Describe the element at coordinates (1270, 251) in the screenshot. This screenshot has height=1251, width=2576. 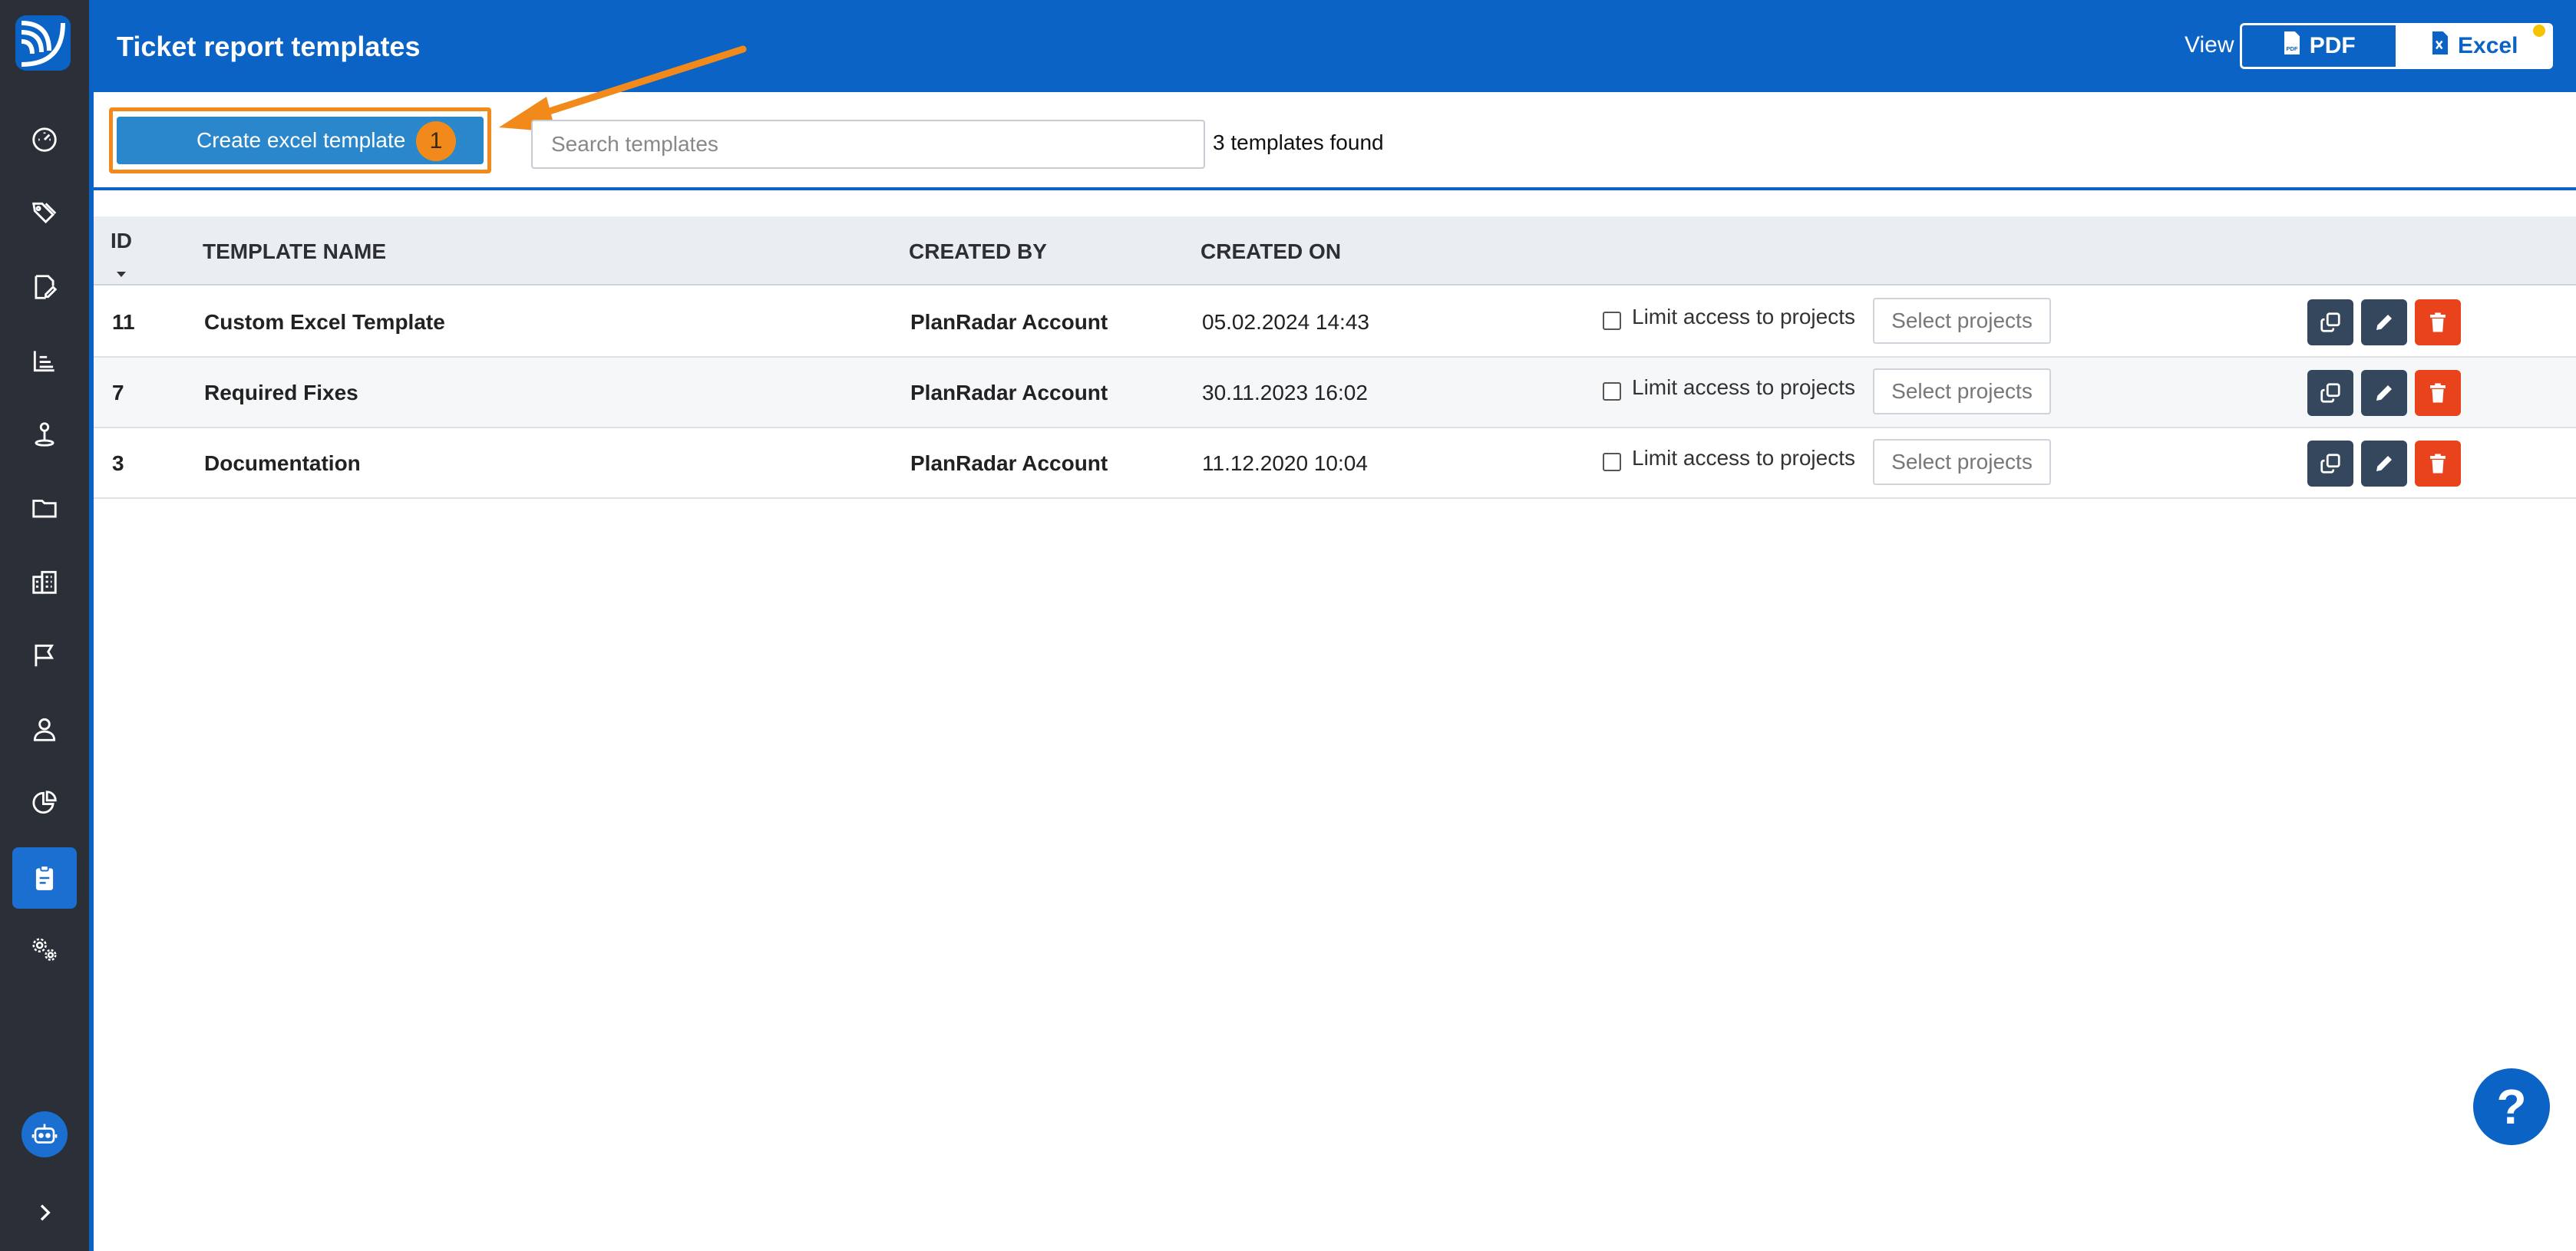
I see `column-header-created-on: CREATED ON` at that location.